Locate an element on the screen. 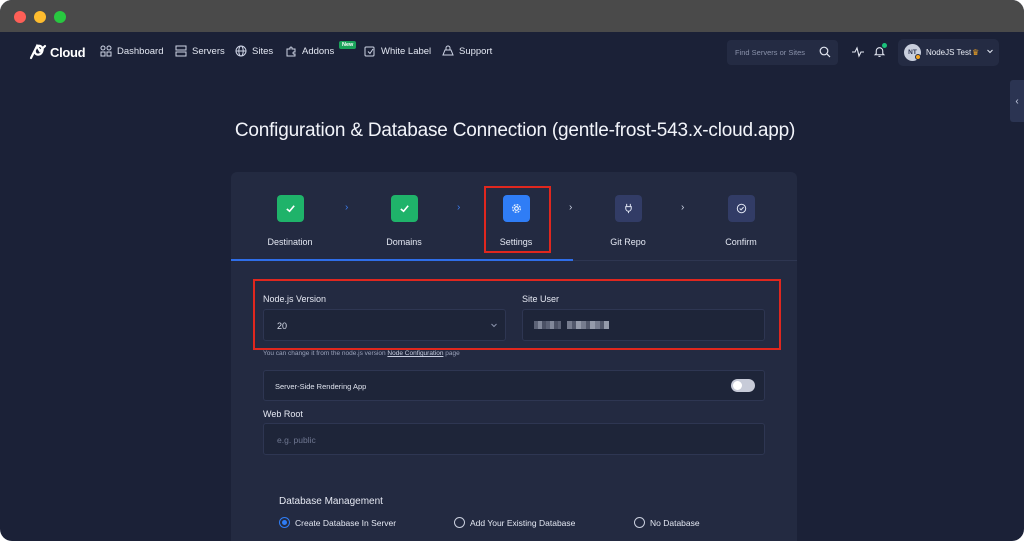 Image resolution: width=1024 pixels, height=541 pixels. nav-sites-label: Sites is located at coordinates (263, 51).